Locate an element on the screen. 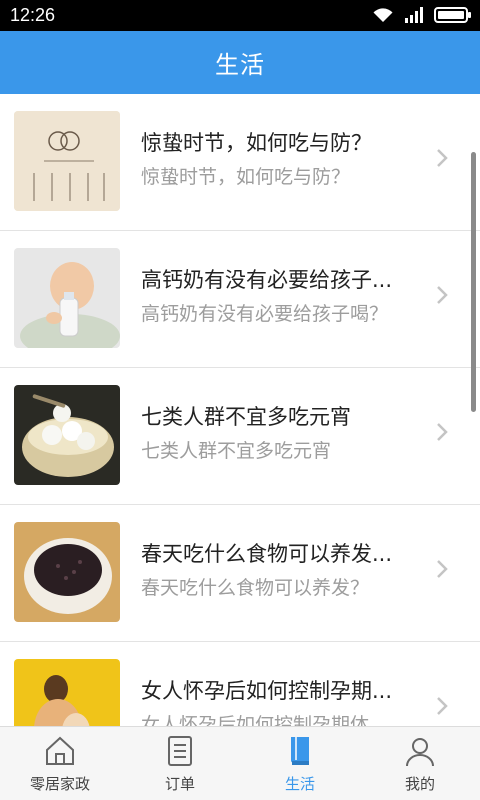  home-icon is located at coordinates (60, 750).